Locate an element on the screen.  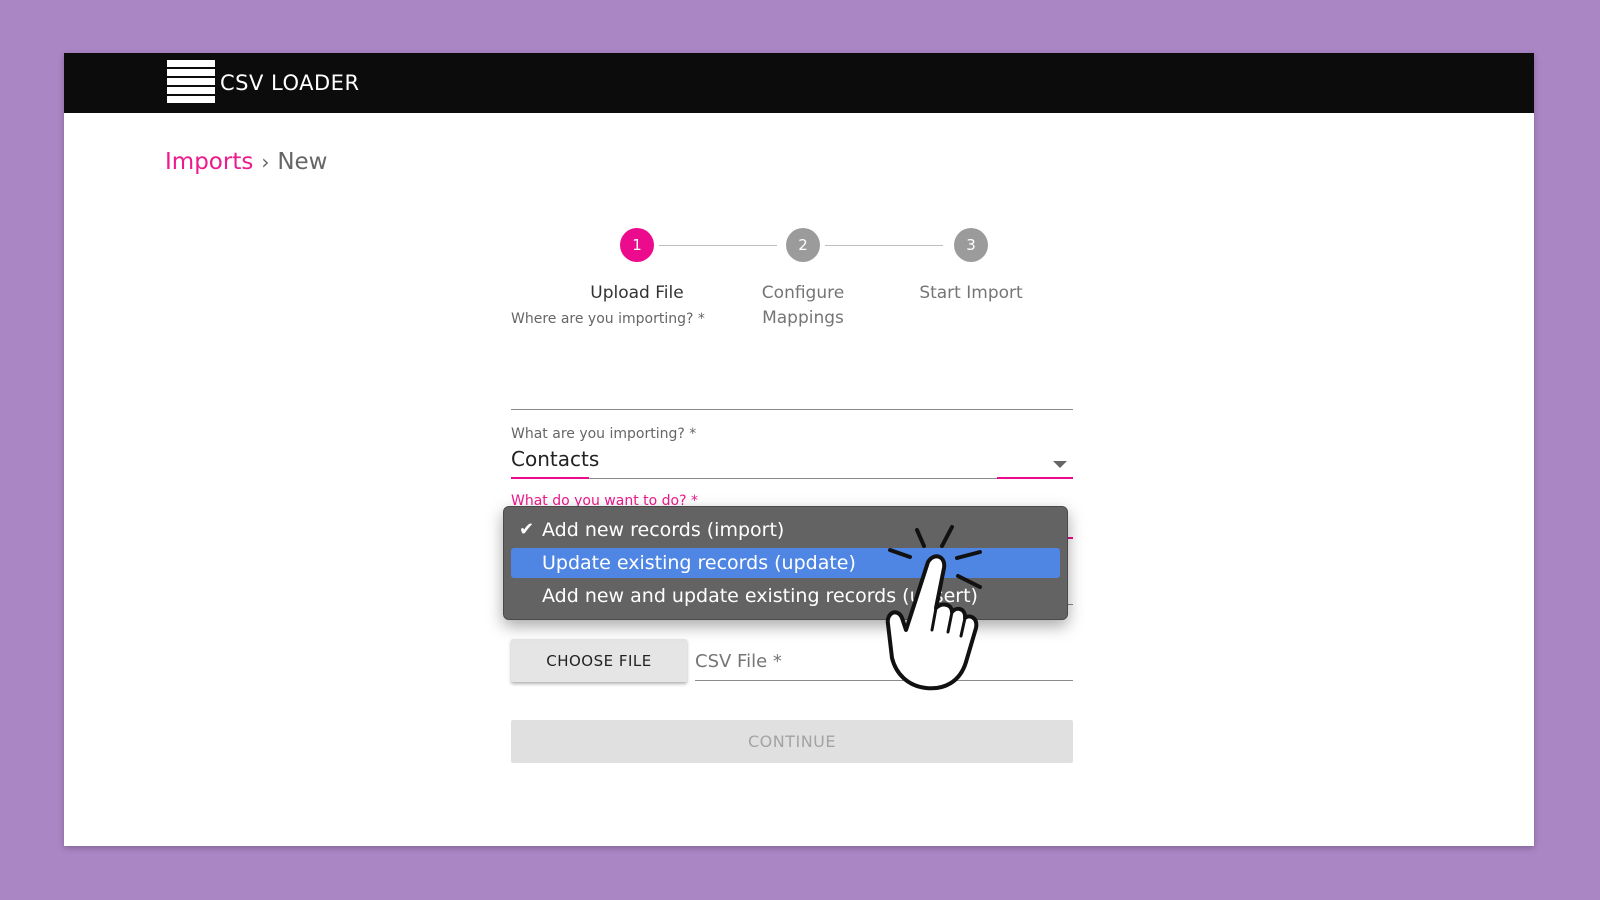
chevron-down-icon is located at coordinates (1060, 464).